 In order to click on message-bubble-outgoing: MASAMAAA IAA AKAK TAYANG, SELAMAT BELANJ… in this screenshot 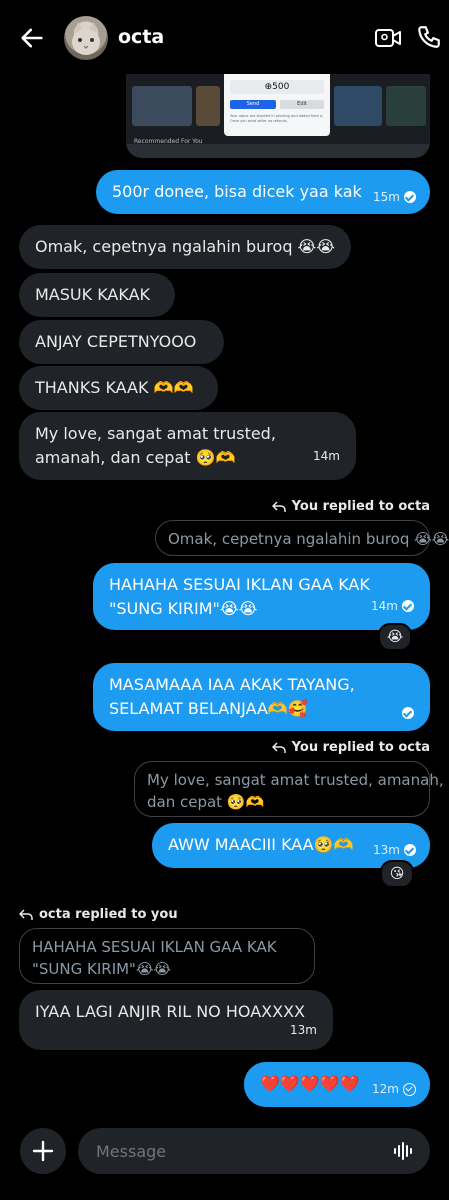, I will do `click(261, 697)`.